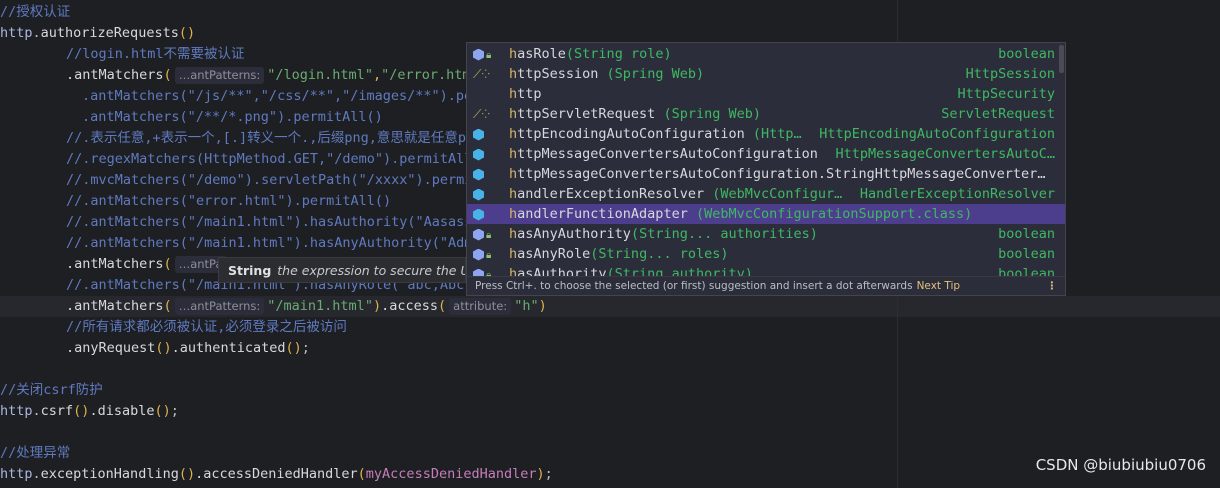 This screenshot has height=488, width=1220. I want to click on completion-item: 🔒︎ hasRole(String role) boolean, so click(766, 54).